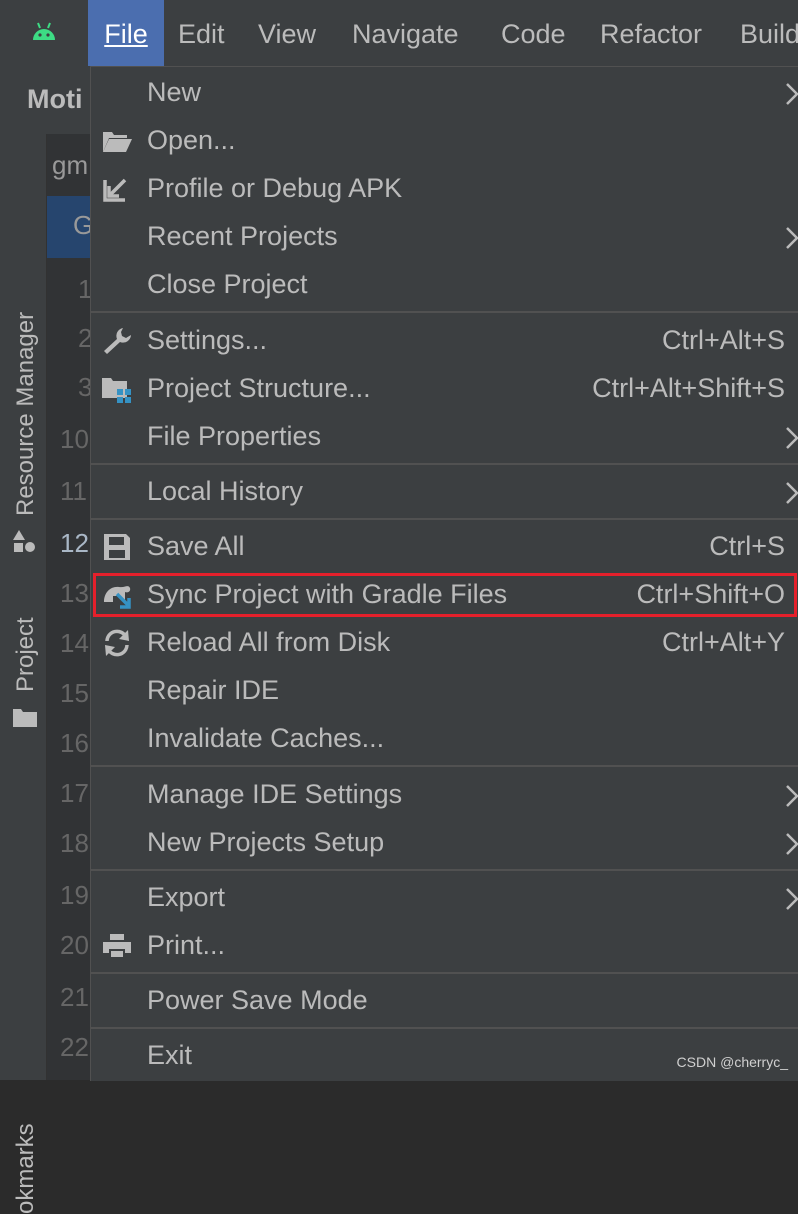 Image resolution: width=798 pixels, height=1214 pixels. I want to click on project-structure-icon, so click(116, 390).